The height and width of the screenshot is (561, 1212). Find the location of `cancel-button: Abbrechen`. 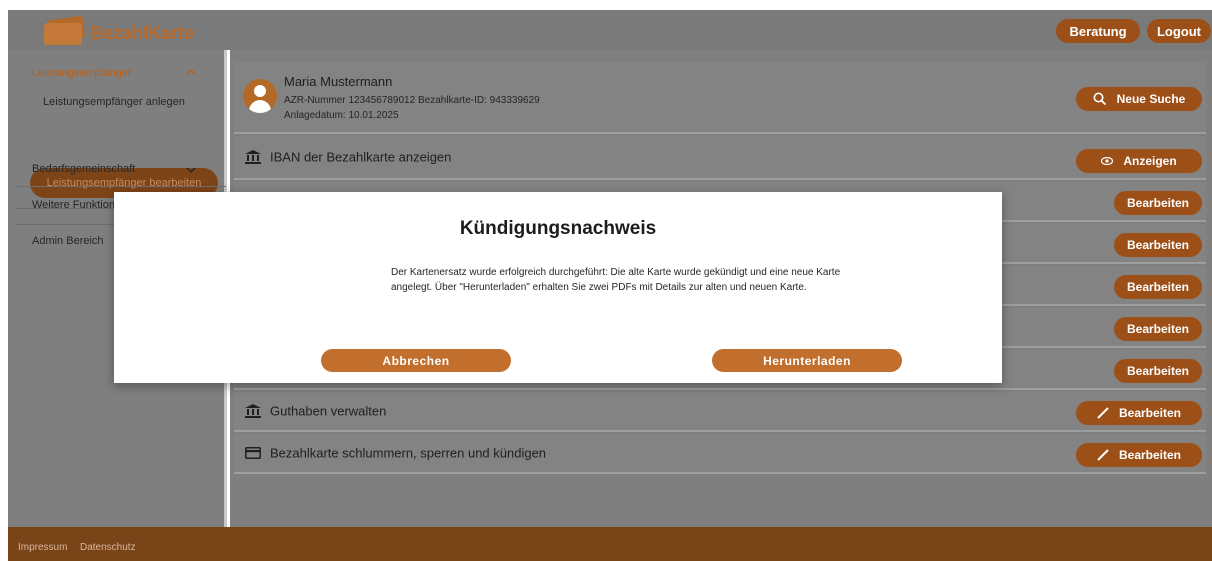

cancel-button: Abbrechen is located at coordinates (416, 360).